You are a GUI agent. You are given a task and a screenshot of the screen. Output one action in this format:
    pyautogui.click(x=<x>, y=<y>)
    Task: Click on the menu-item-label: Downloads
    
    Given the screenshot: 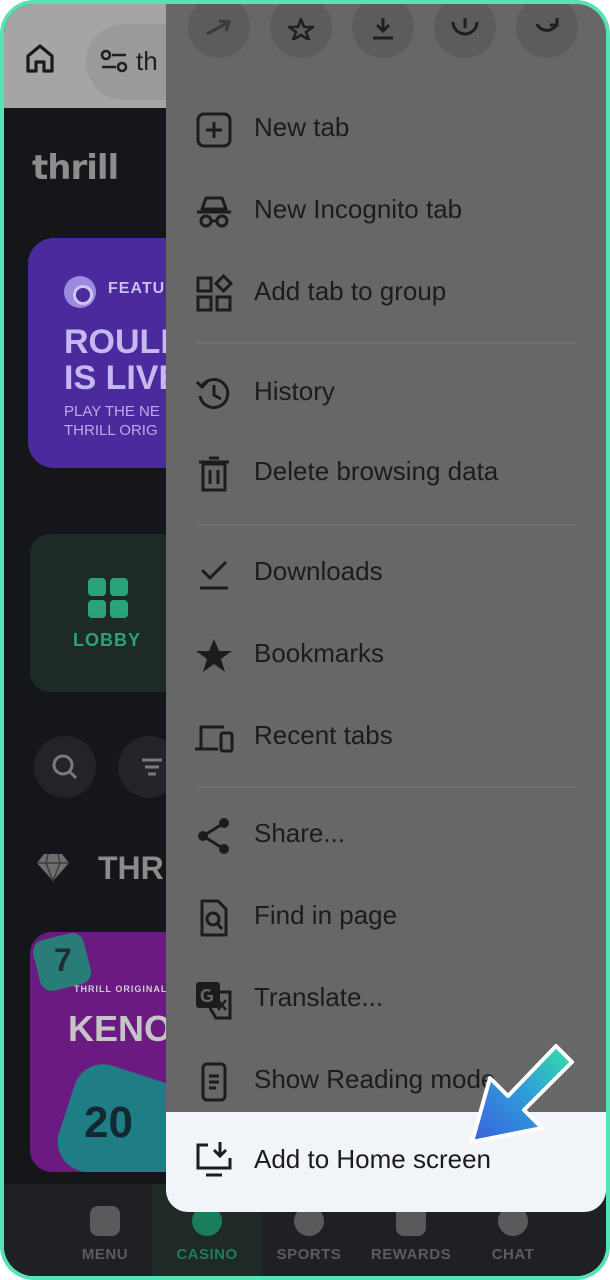 What is the action you would take?
    pyautogui.click(x=318, y=571)
    